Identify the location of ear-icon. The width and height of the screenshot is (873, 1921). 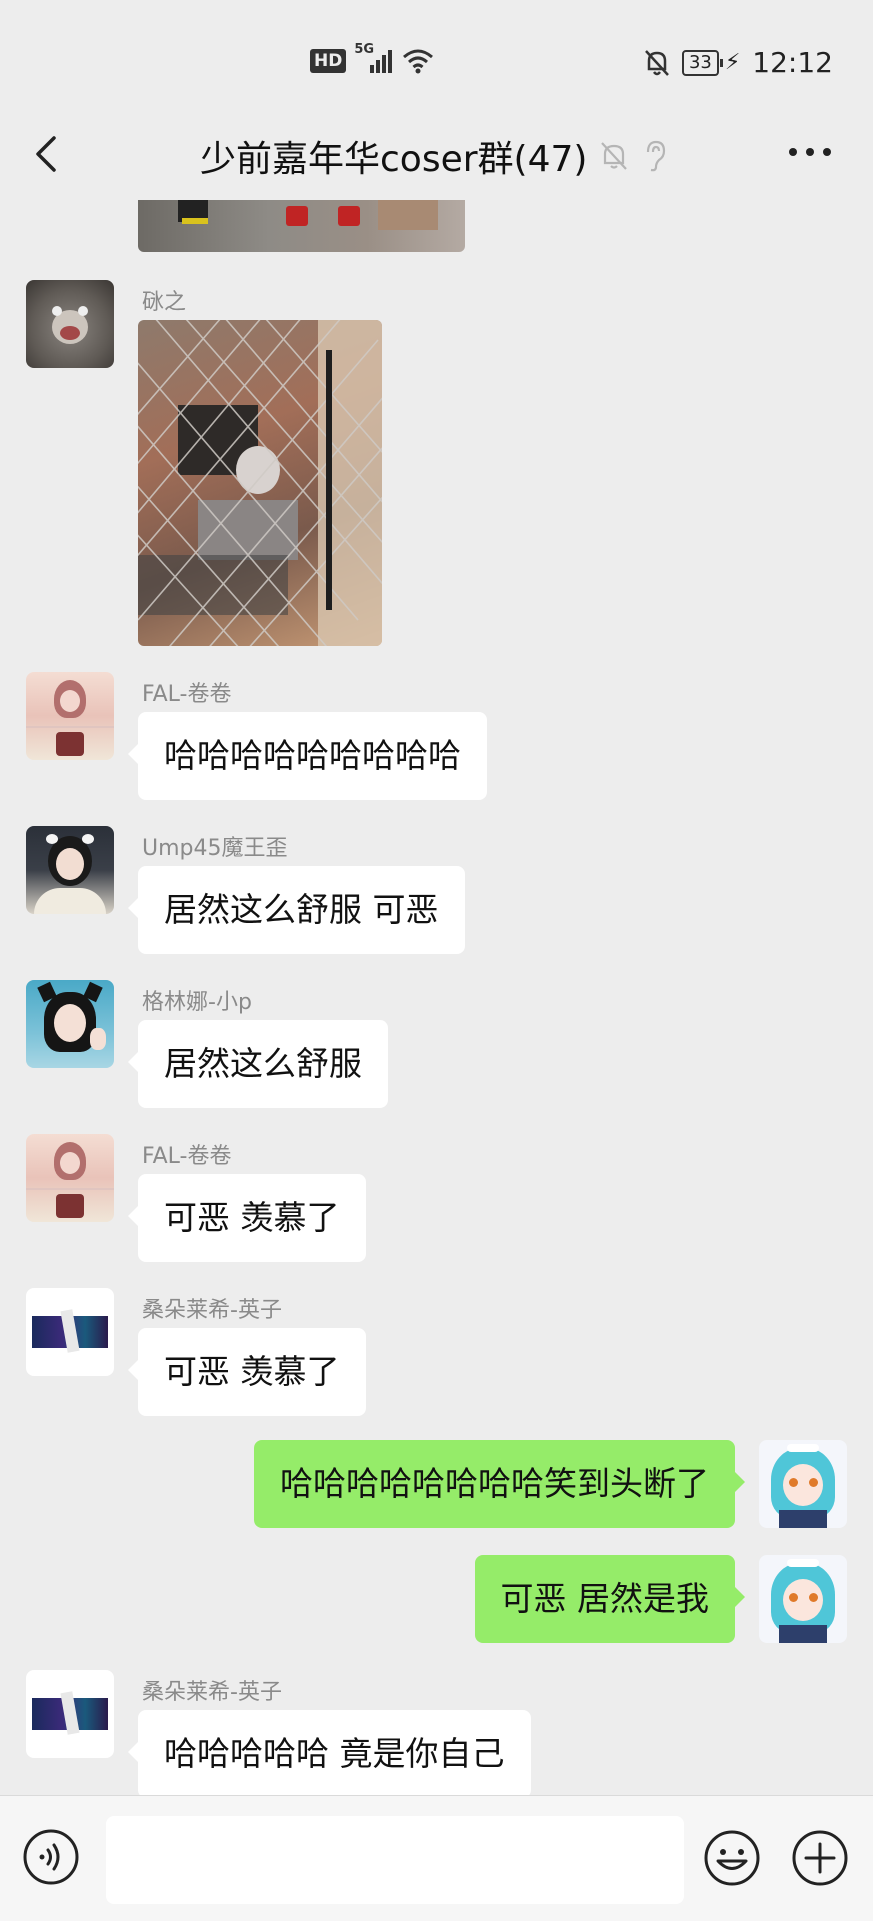
(656, 156).